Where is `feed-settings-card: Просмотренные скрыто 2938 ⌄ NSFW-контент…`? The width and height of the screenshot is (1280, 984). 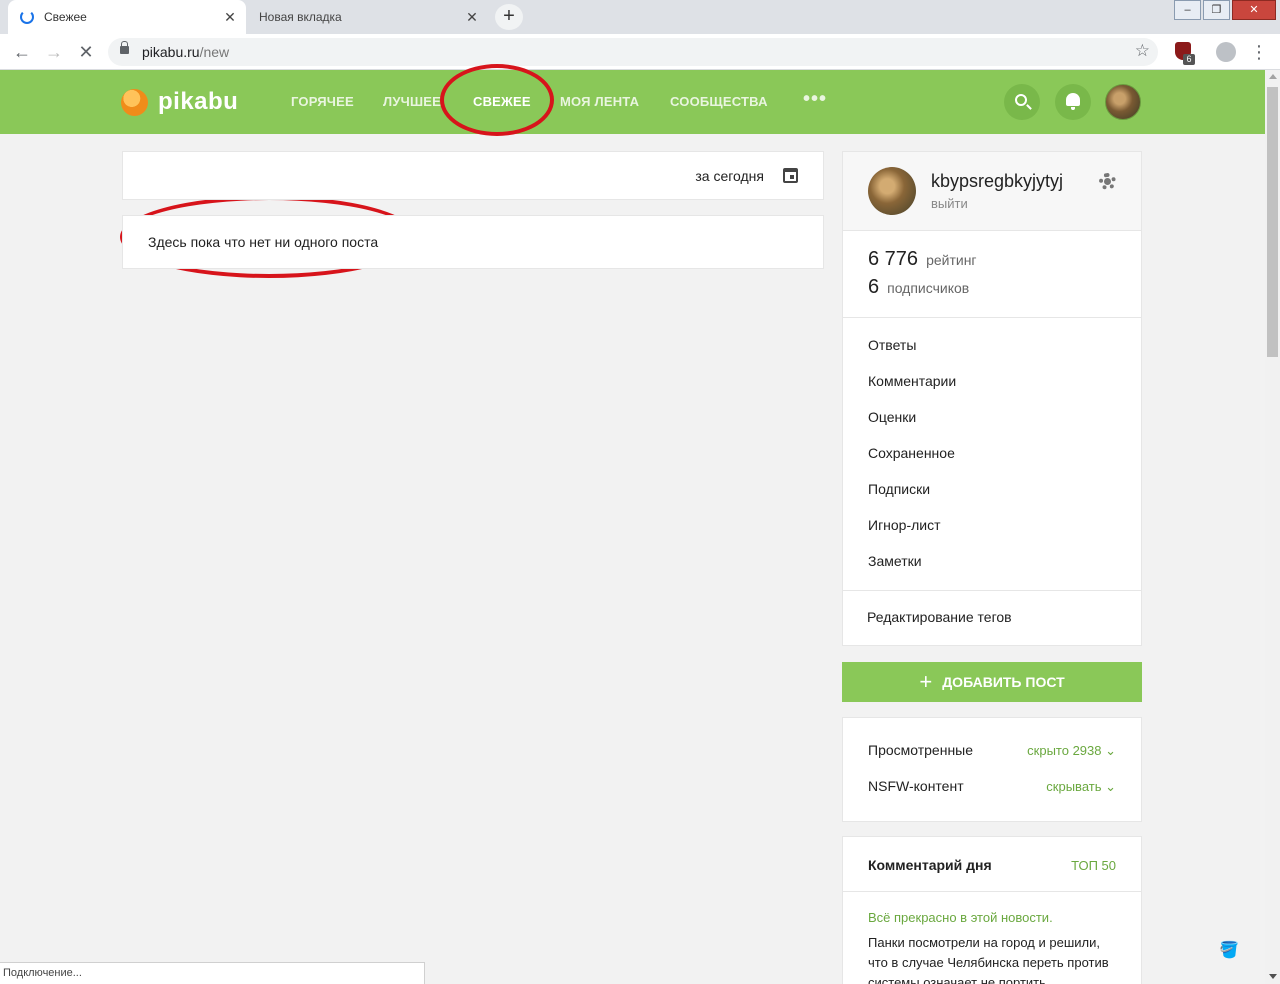 feed-settings-card: Просмотренные скрыто 2938 ⌄ NSFW-контент… is located at coordinates (992, 769).